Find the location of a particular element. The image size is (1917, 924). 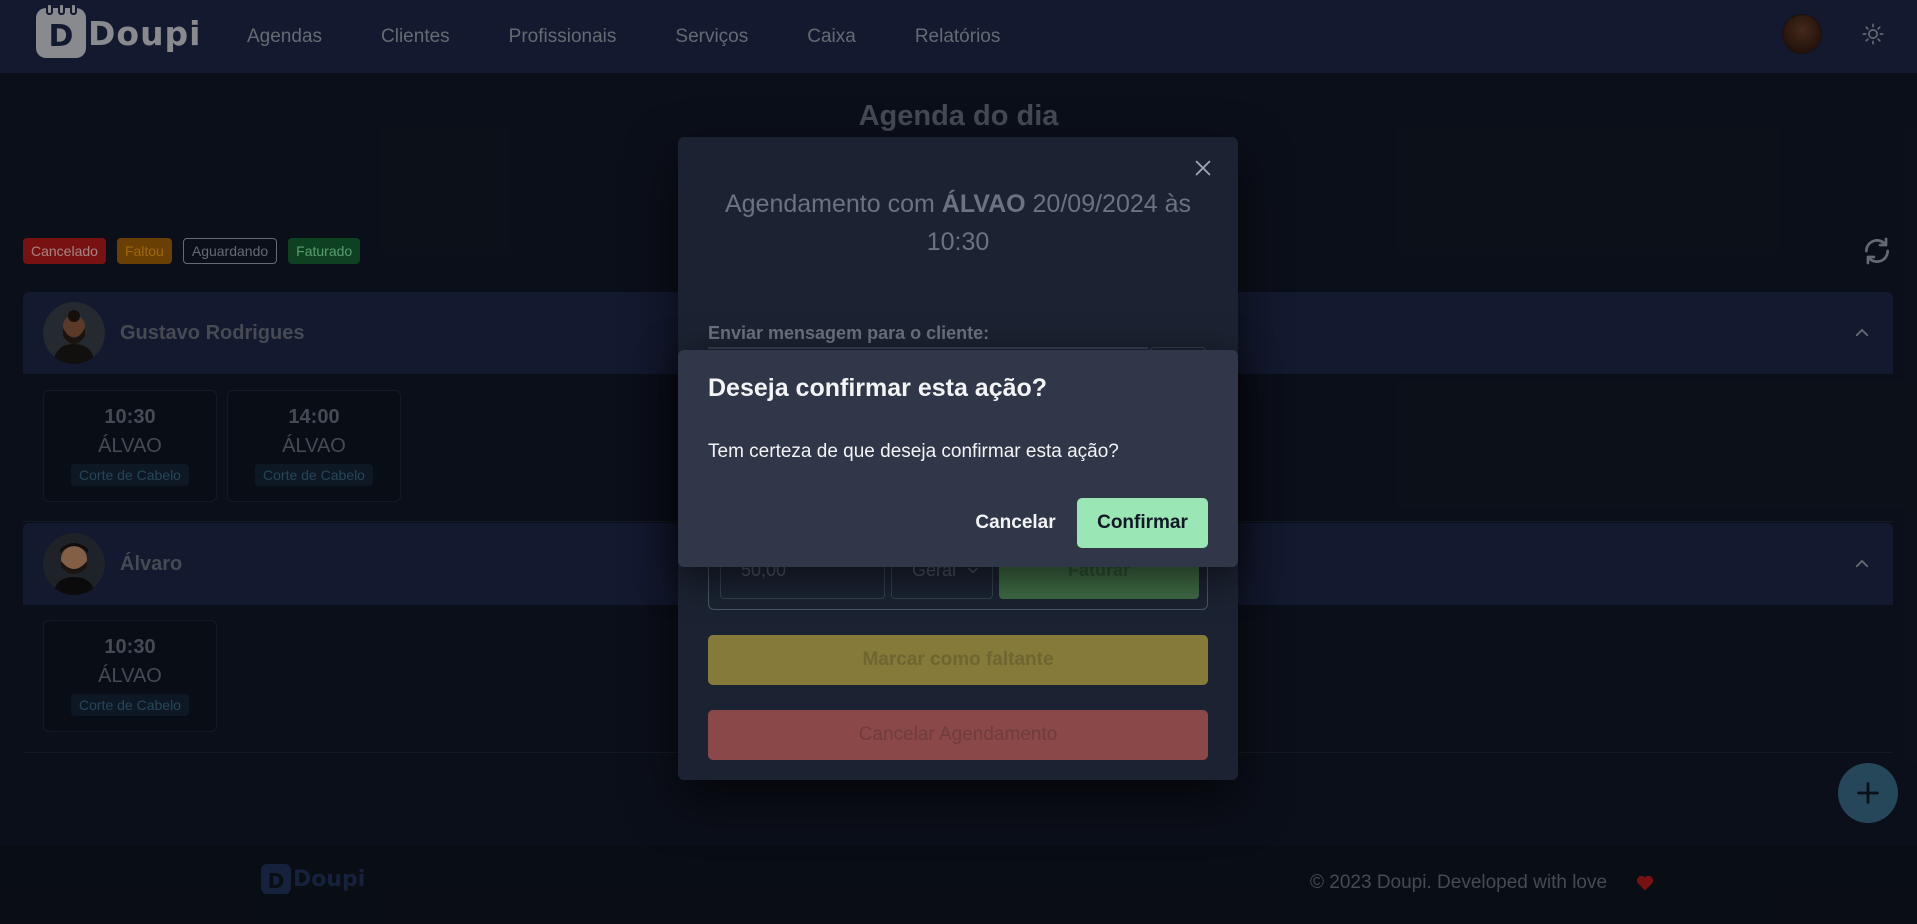

modal-title-prefix: Agendamento com is located at coordinates (829, 204).